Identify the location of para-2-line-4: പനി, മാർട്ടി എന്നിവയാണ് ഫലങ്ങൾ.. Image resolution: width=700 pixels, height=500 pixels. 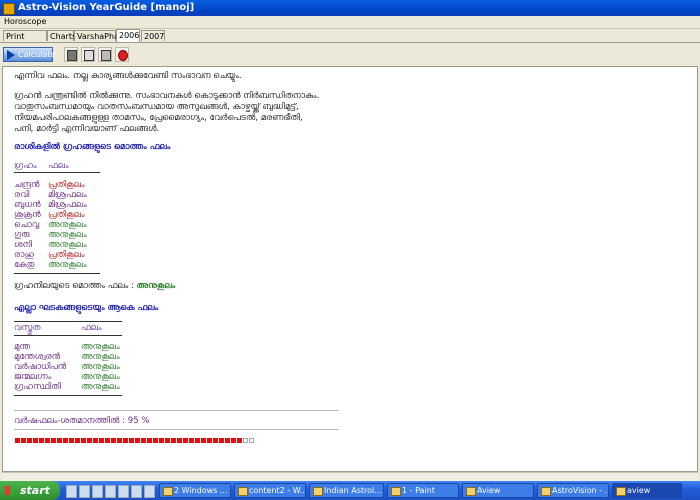
(87, 129).